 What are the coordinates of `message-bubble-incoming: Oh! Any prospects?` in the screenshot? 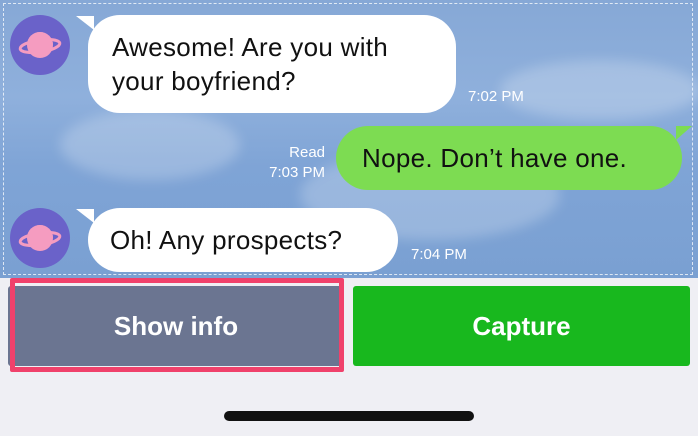 It's located at (243, 240).